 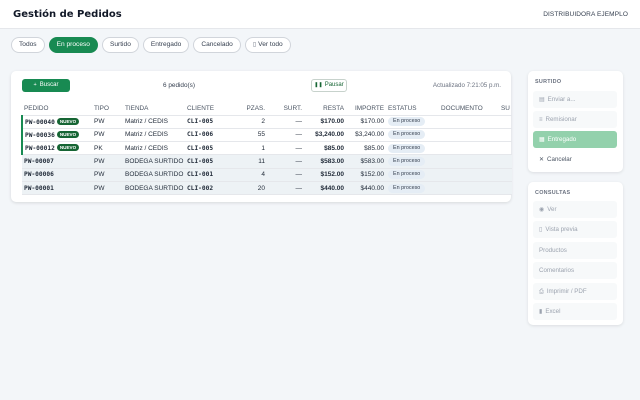 I want to click on order-id: PW-00006, so click(x=39, y=175).